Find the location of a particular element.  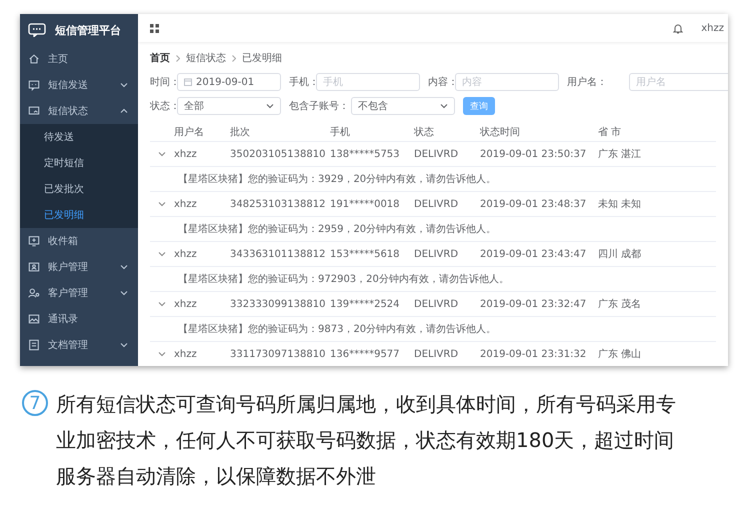

table-cell-text: 136*****9577 is located at coordinates (365, 354).